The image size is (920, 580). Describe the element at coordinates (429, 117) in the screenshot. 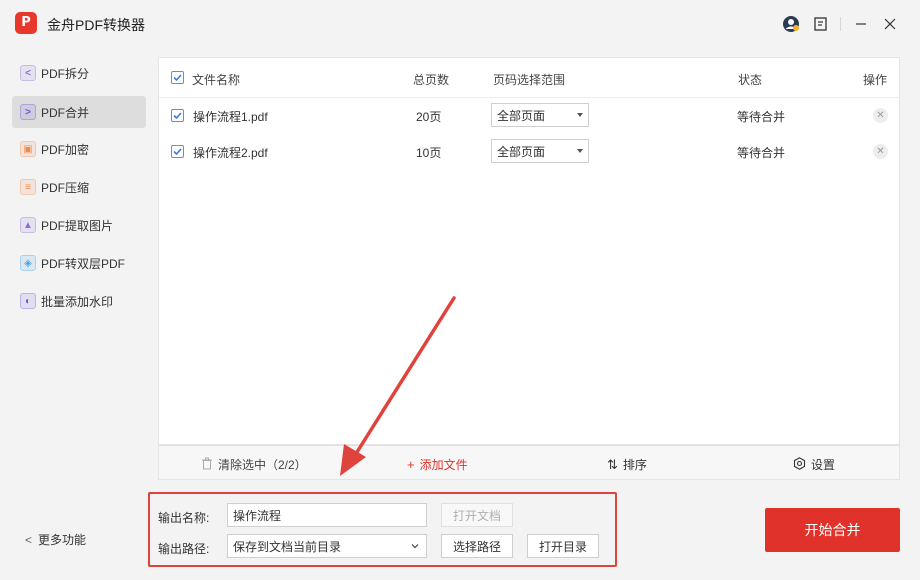

I see `page-count: 20页` at that location.